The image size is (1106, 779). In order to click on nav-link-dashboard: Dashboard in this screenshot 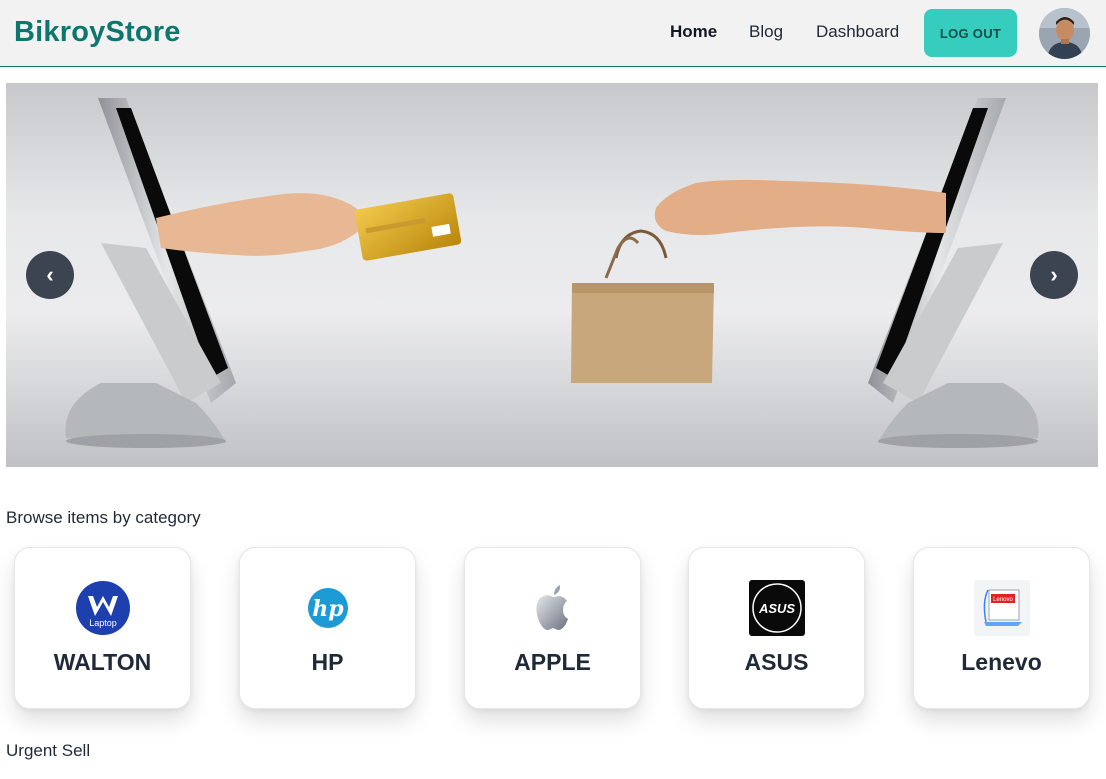, I will do `click(857, 32)`.